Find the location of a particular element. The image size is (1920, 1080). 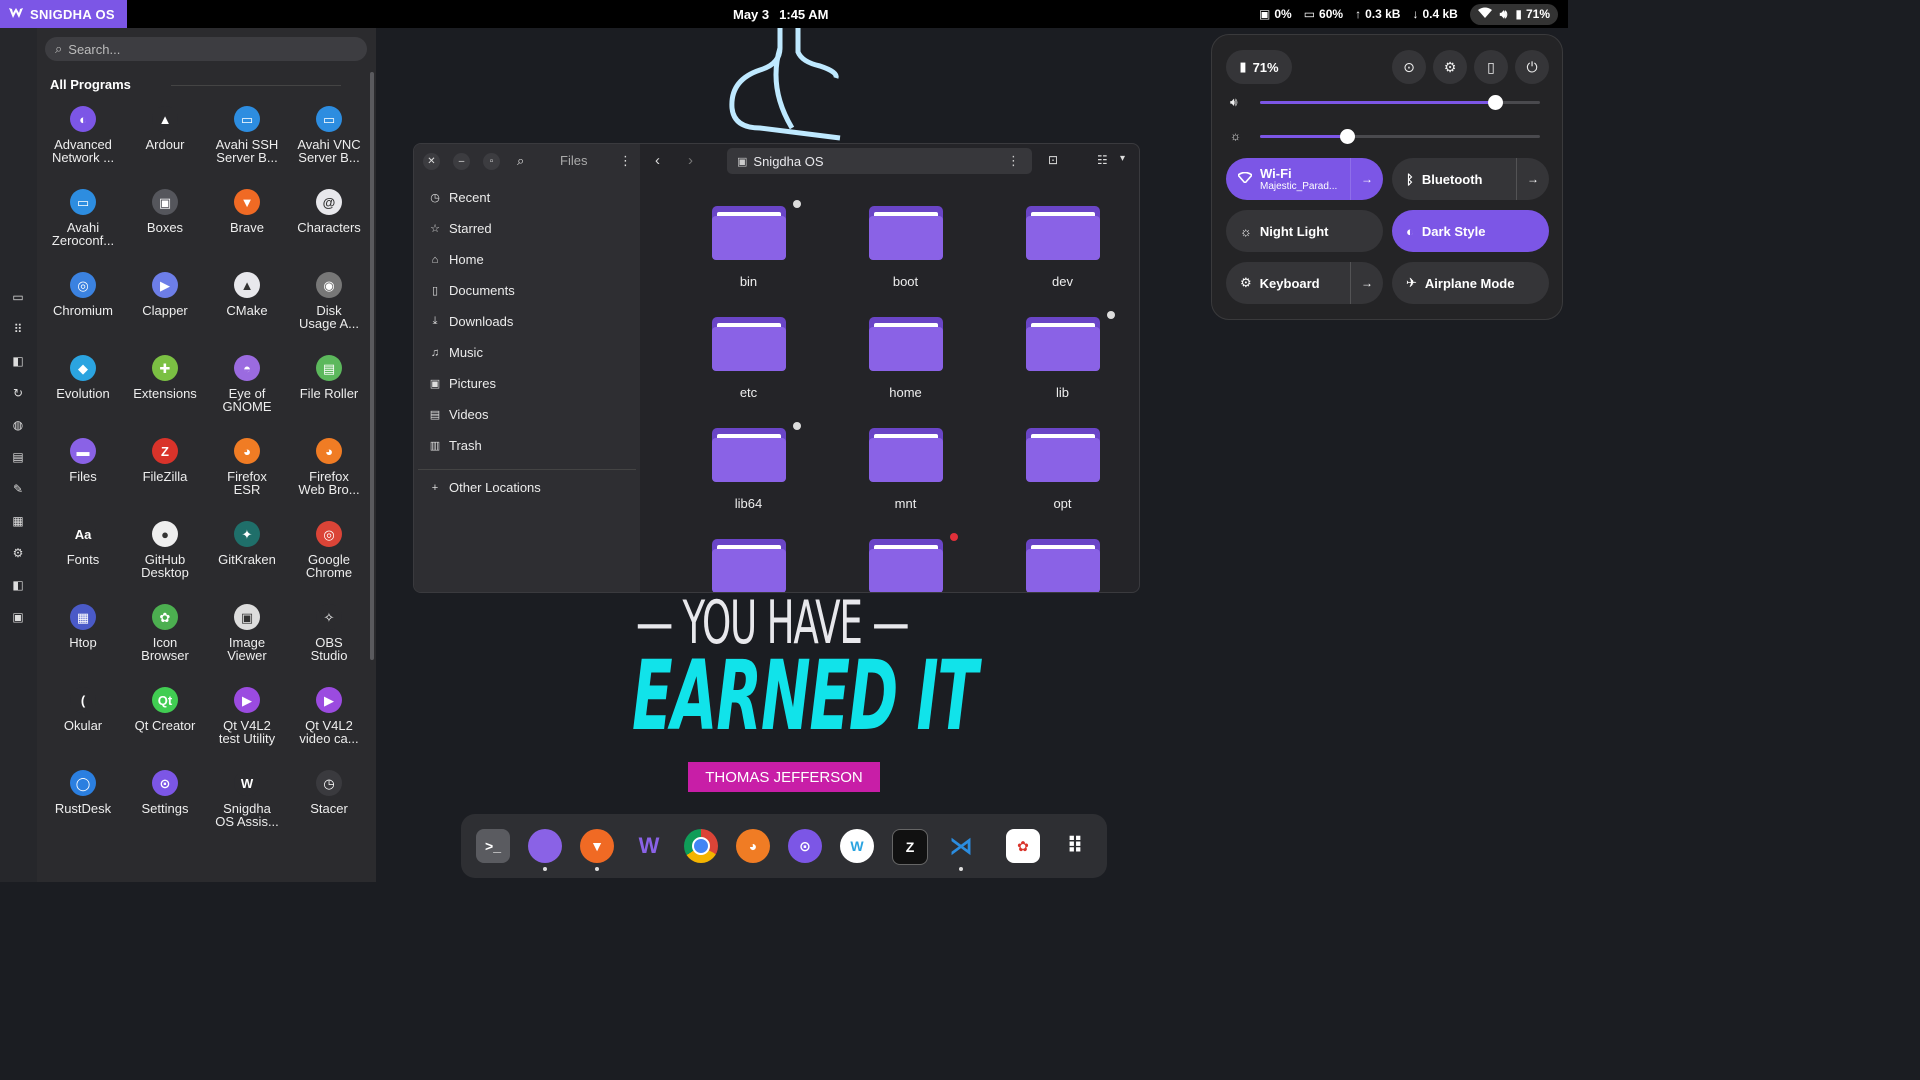

settings-icon: ⊙ is located at coordinates (805, 846).